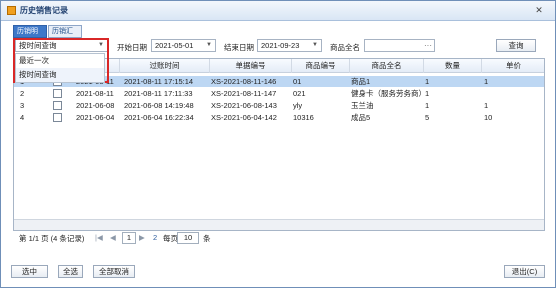  What do you see at coordinates (279, 238) in the screenshot?
I see `pagination-bar: 第 1/1 页 (4 条记录) |◀ ◀ 1 ▶ 2 每页 10 条` at bounding box center [279, 238].